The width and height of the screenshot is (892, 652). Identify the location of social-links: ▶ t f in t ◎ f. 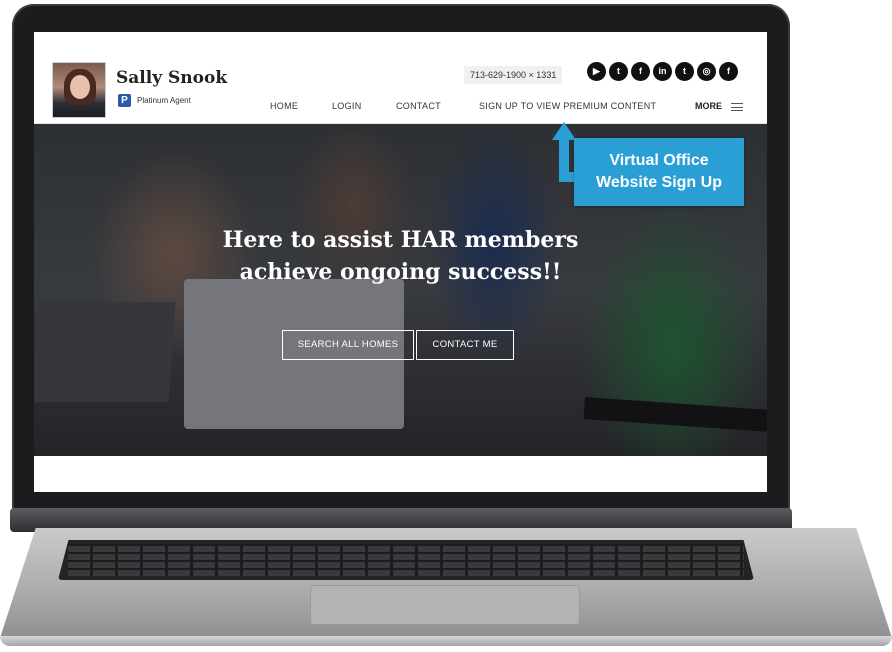
(662, 71).